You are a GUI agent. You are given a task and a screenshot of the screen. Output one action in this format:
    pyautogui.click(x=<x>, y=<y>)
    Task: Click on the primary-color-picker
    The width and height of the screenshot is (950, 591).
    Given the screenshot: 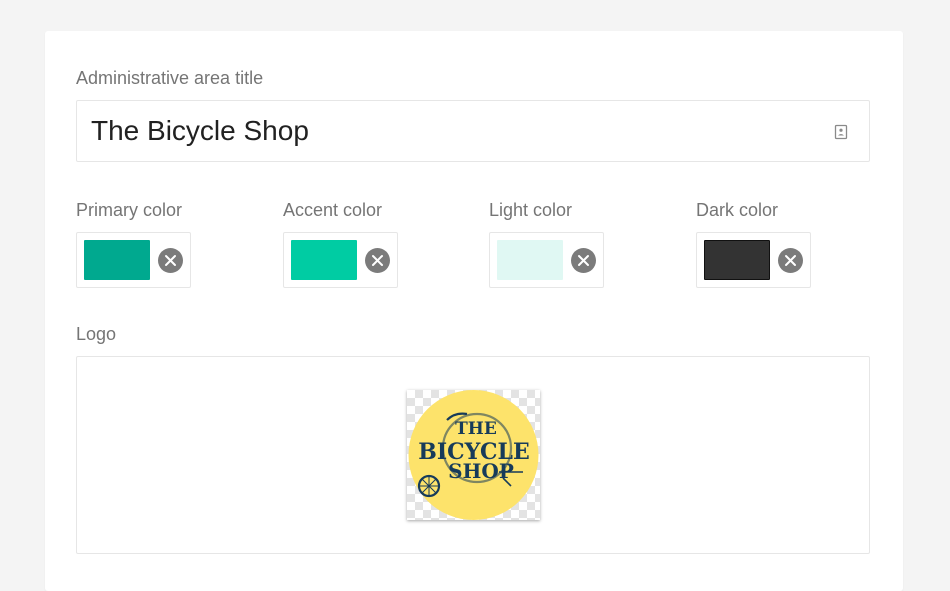 What is the action you would take?
    pyautogui.click(x=133, y=260)
    